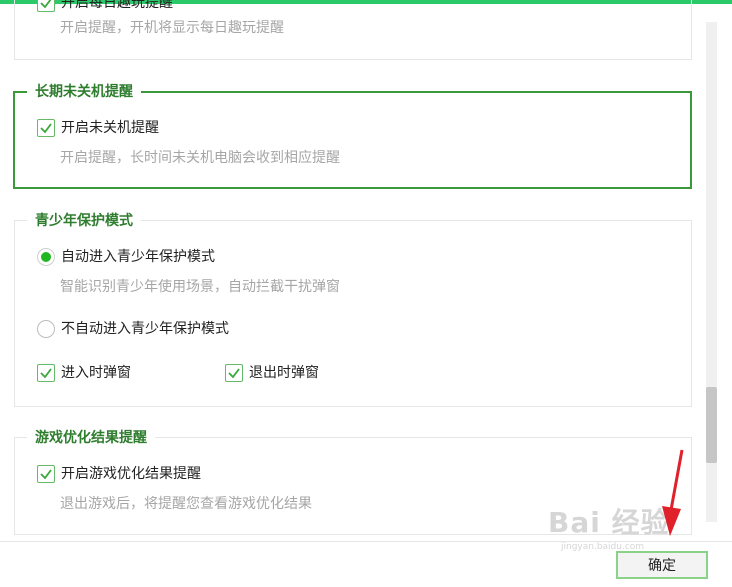 This screenshot has width=732, height=587. Describe the element at coordinates (186, 504) in the screenshot. I see `game-opt-desc: 退出游戏后，将提醒您查看游戏优化结果` at that location.